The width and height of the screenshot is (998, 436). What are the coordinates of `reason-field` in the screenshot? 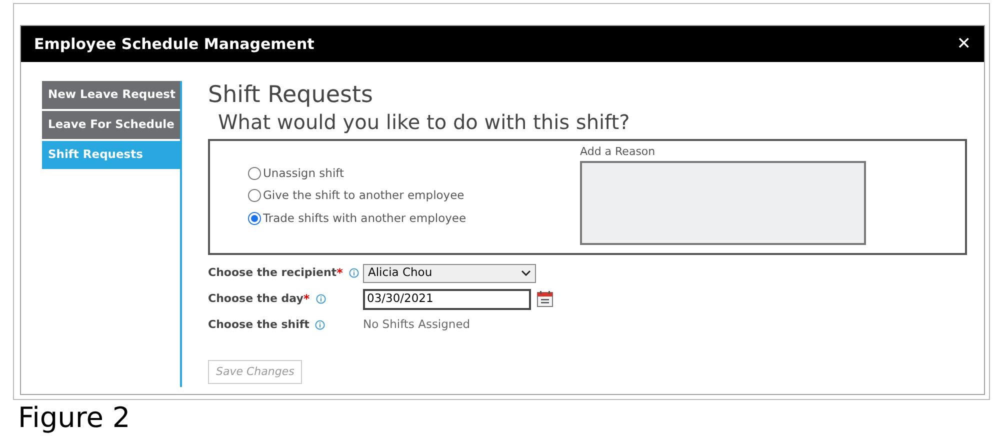 It's located at (723, 202).